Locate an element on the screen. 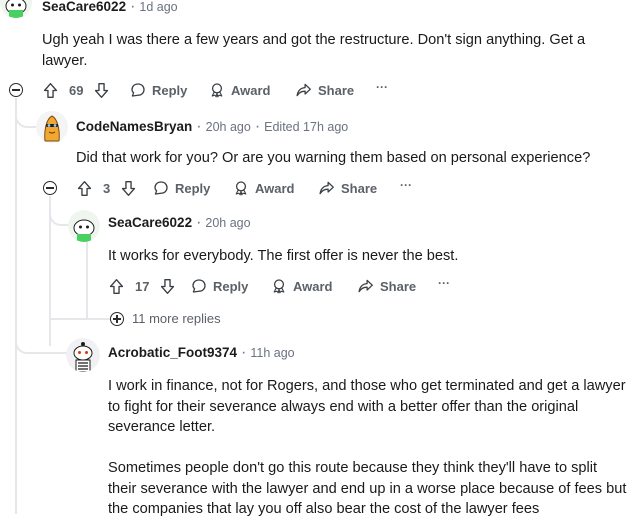 The height and width of the screenshot is (520, 640). vote-group: 17 is located at coordinates (142, 286).